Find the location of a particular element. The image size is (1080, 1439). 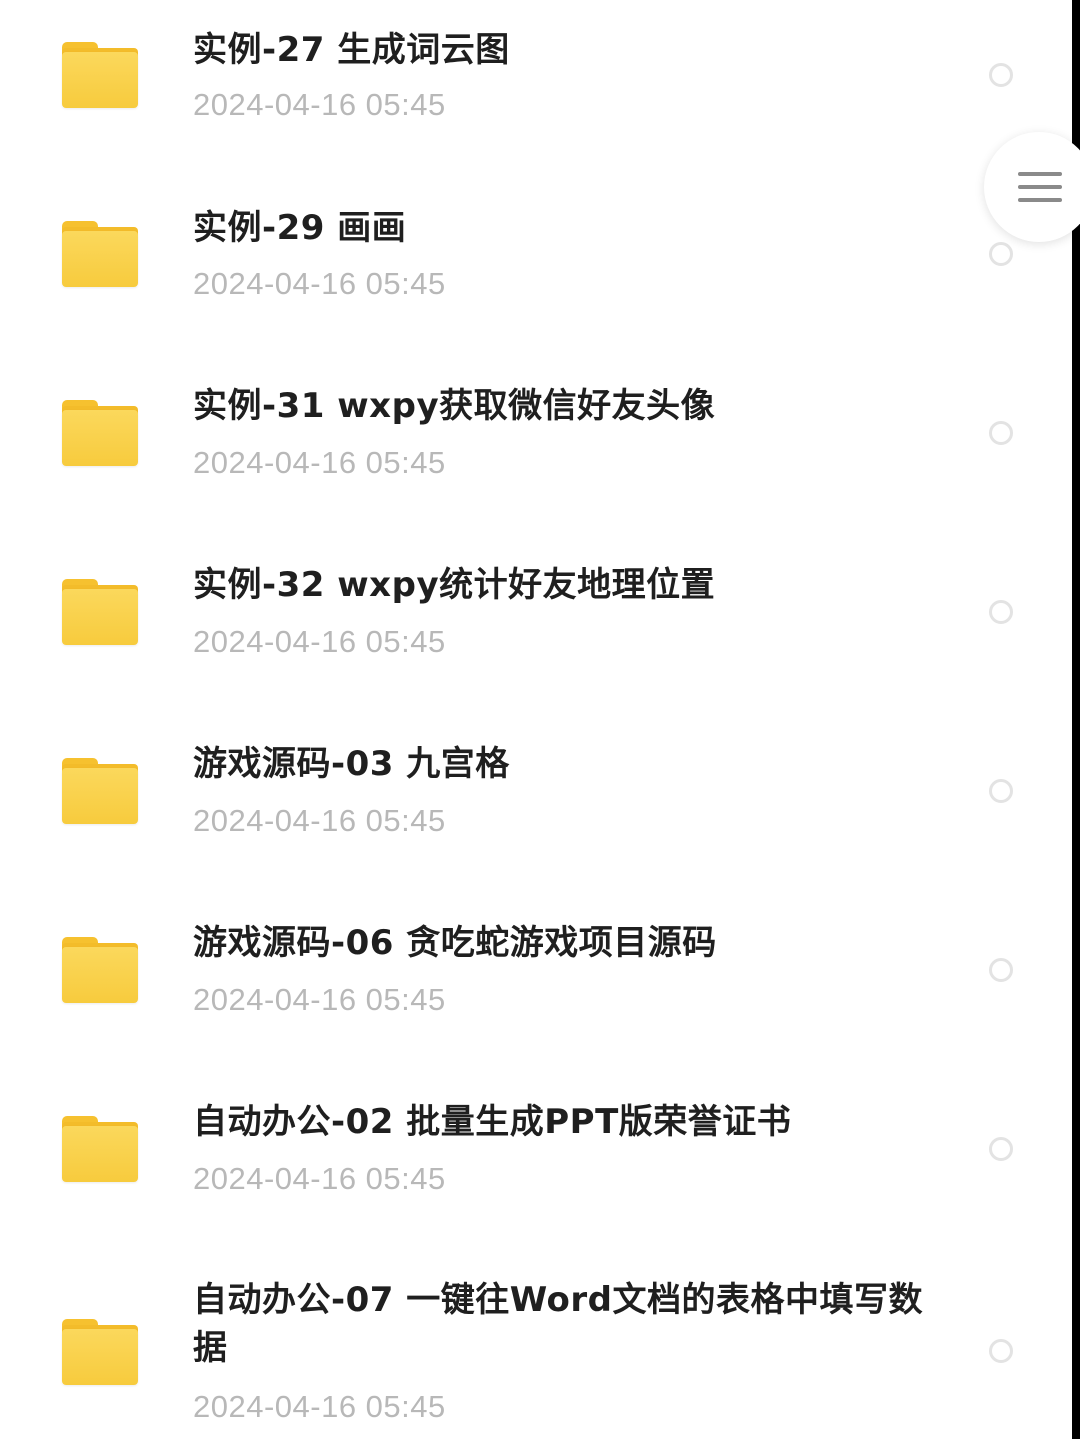

file-name: 游戏源码-03 九宫格 is located at coordinates (351, 764).